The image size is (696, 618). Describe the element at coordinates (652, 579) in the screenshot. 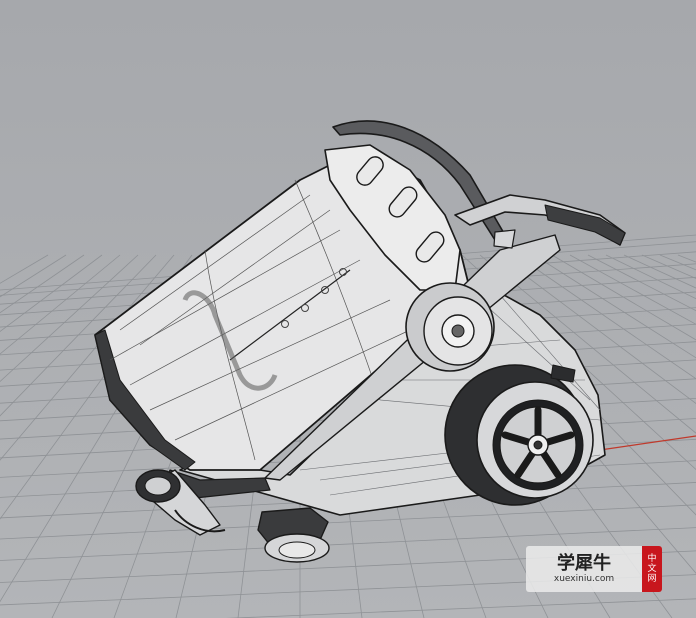

I see `watermark-badge-char: 网` at that location.